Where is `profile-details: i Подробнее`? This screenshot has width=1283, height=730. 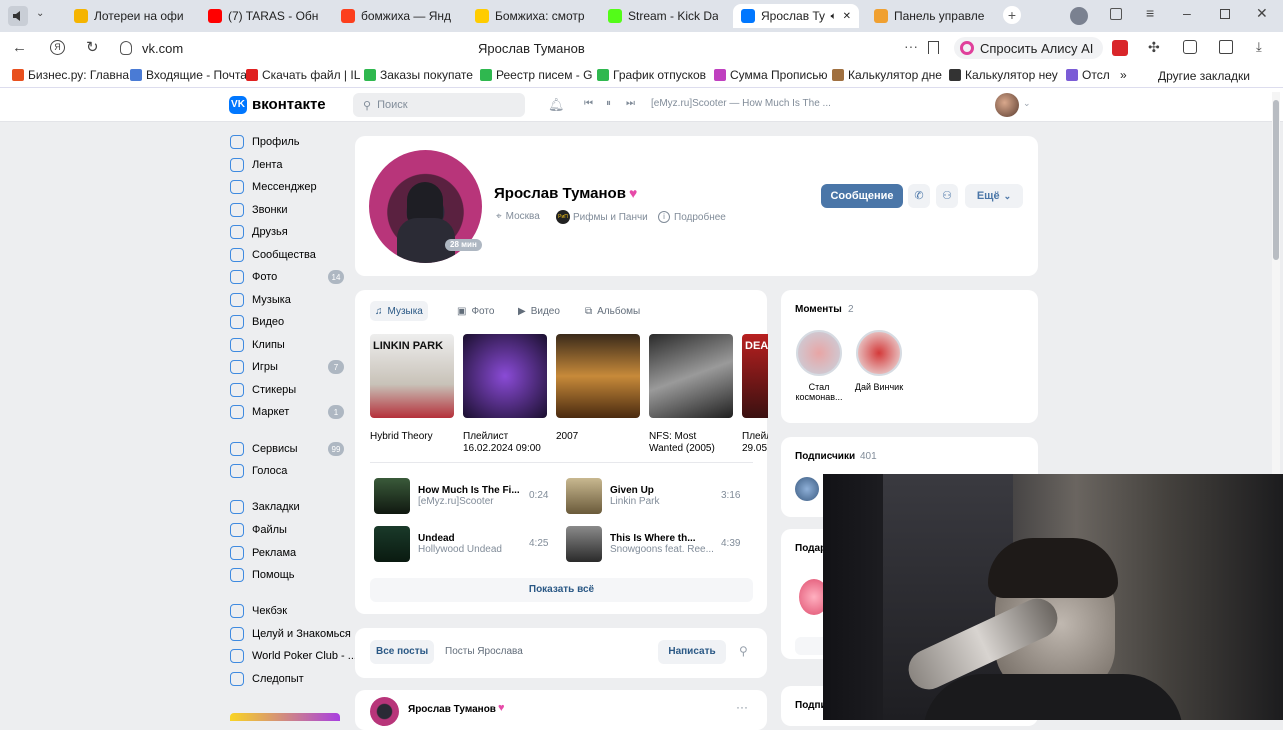
profile-details: i Подробнее is located at coordinates (692, 217).